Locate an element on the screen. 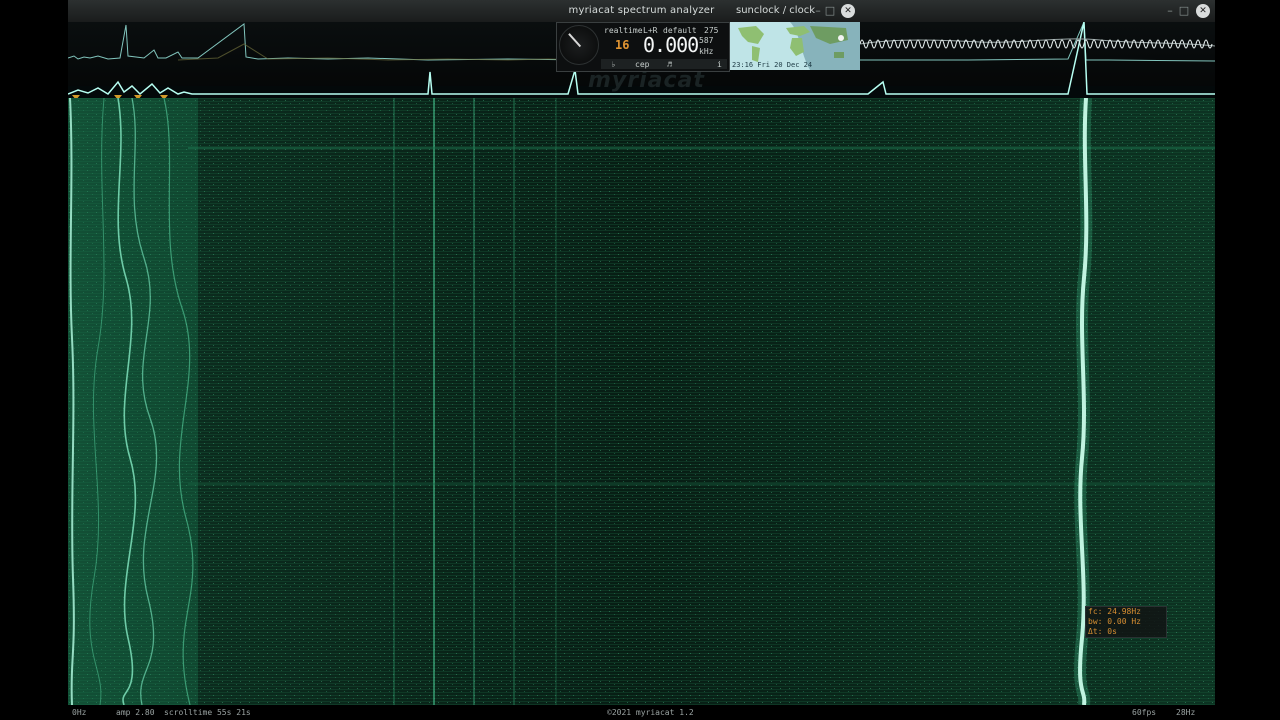 This screenshot has width=1280, height=720. readout-dt: Δt: 0s is located at coordinates (1102, 631).